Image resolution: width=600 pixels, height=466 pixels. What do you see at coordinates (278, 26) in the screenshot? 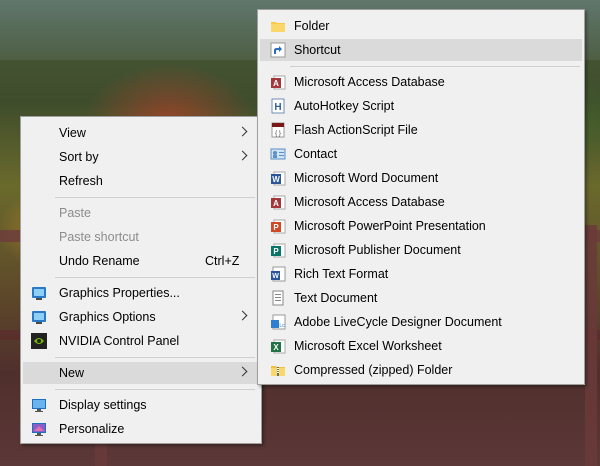
I see `folder-icon` at bounding box center [278, 26].